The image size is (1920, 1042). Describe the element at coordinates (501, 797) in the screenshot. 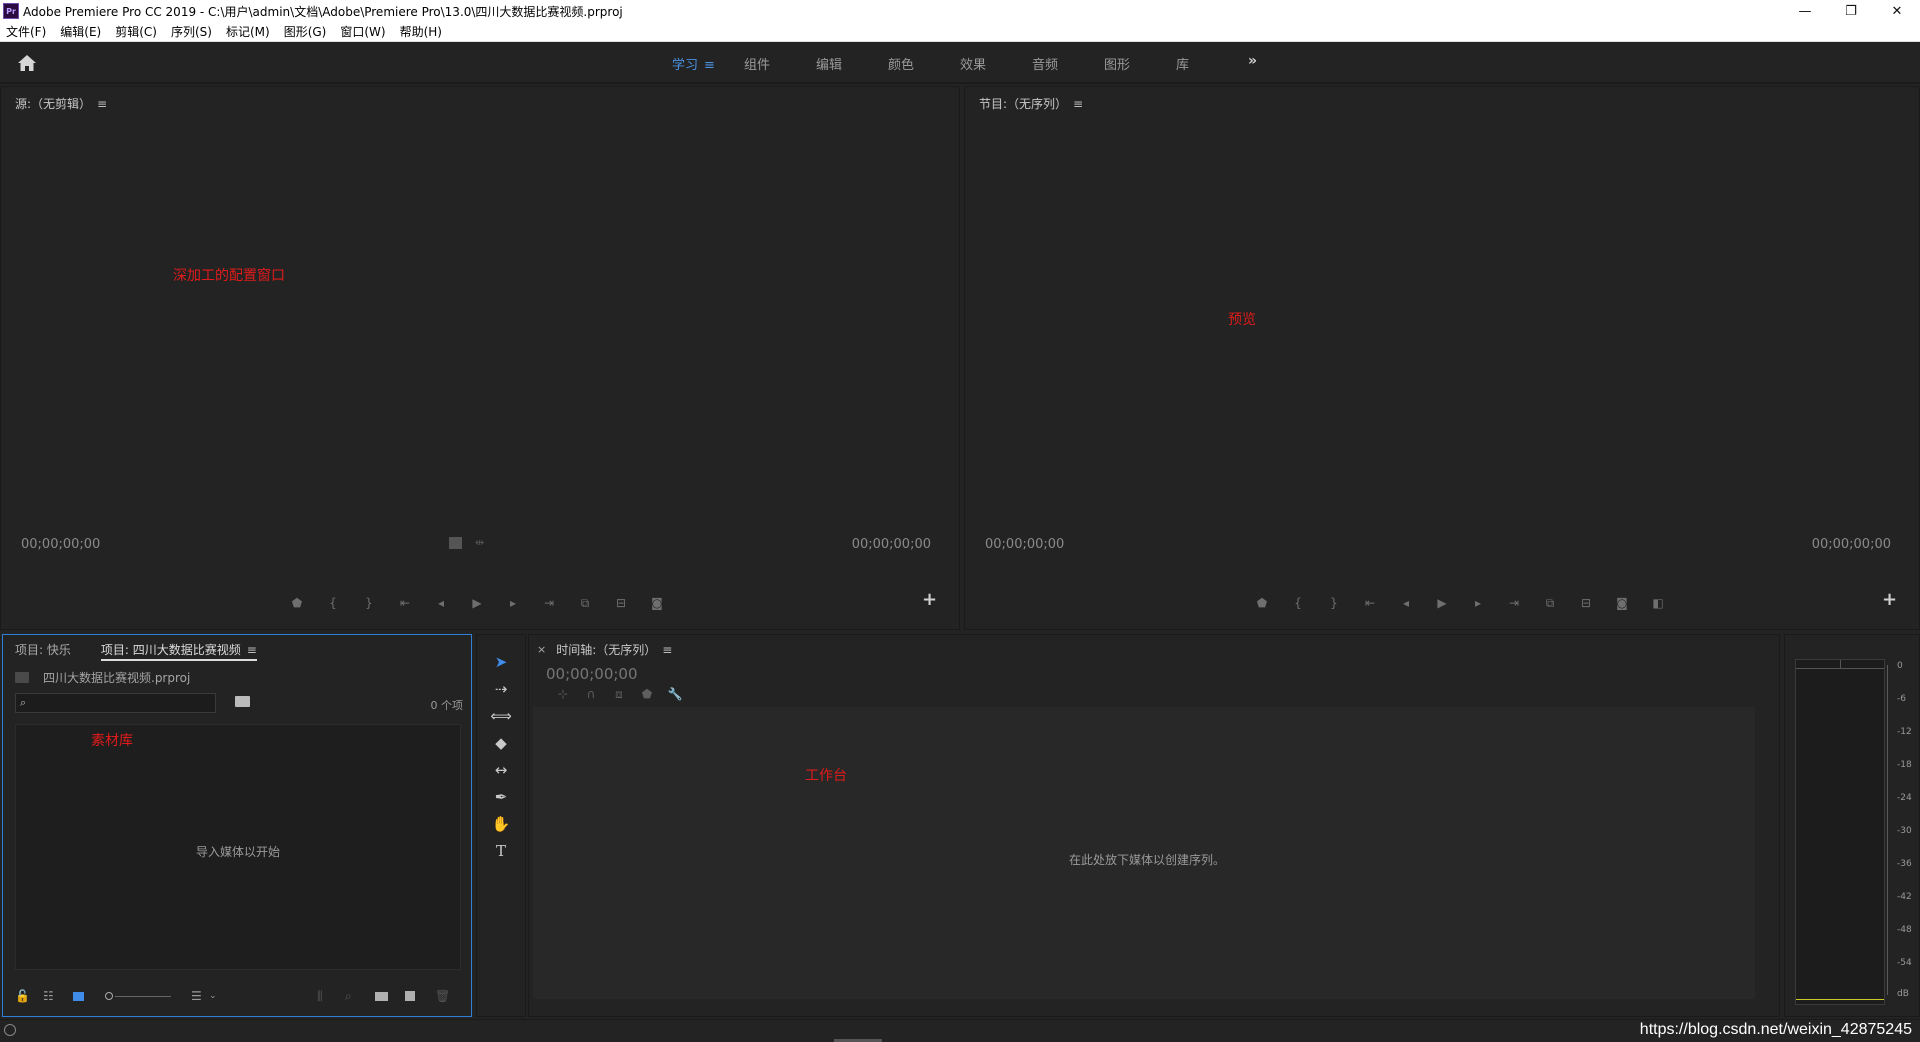

I see `pen-tool-icon: ✒` at that location.